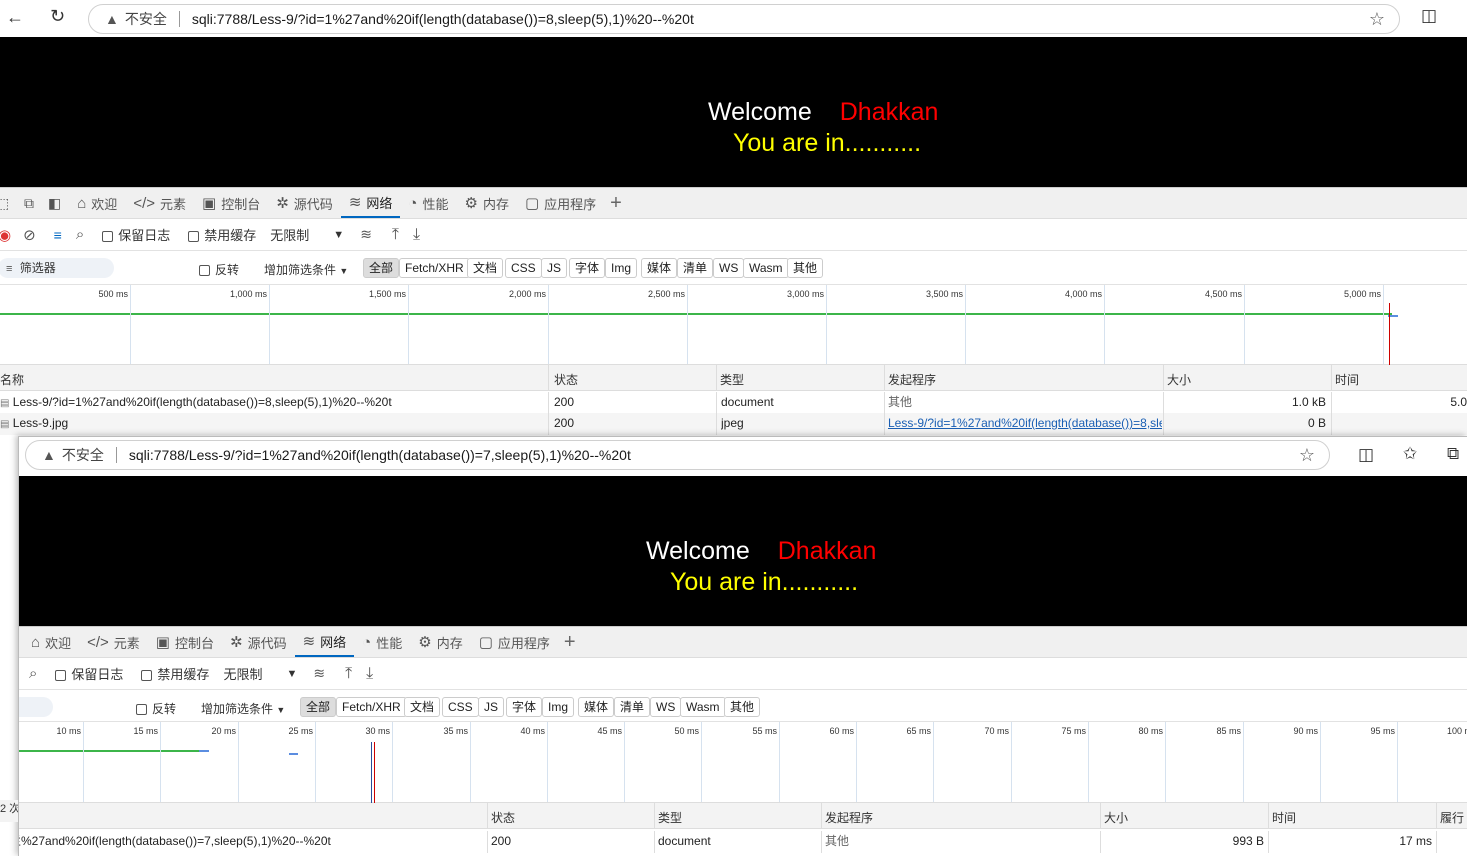 Image resolution: width=1467 pixels, height=856 pixels. I want to click on filter-icon: ≡, so click(58, 235).